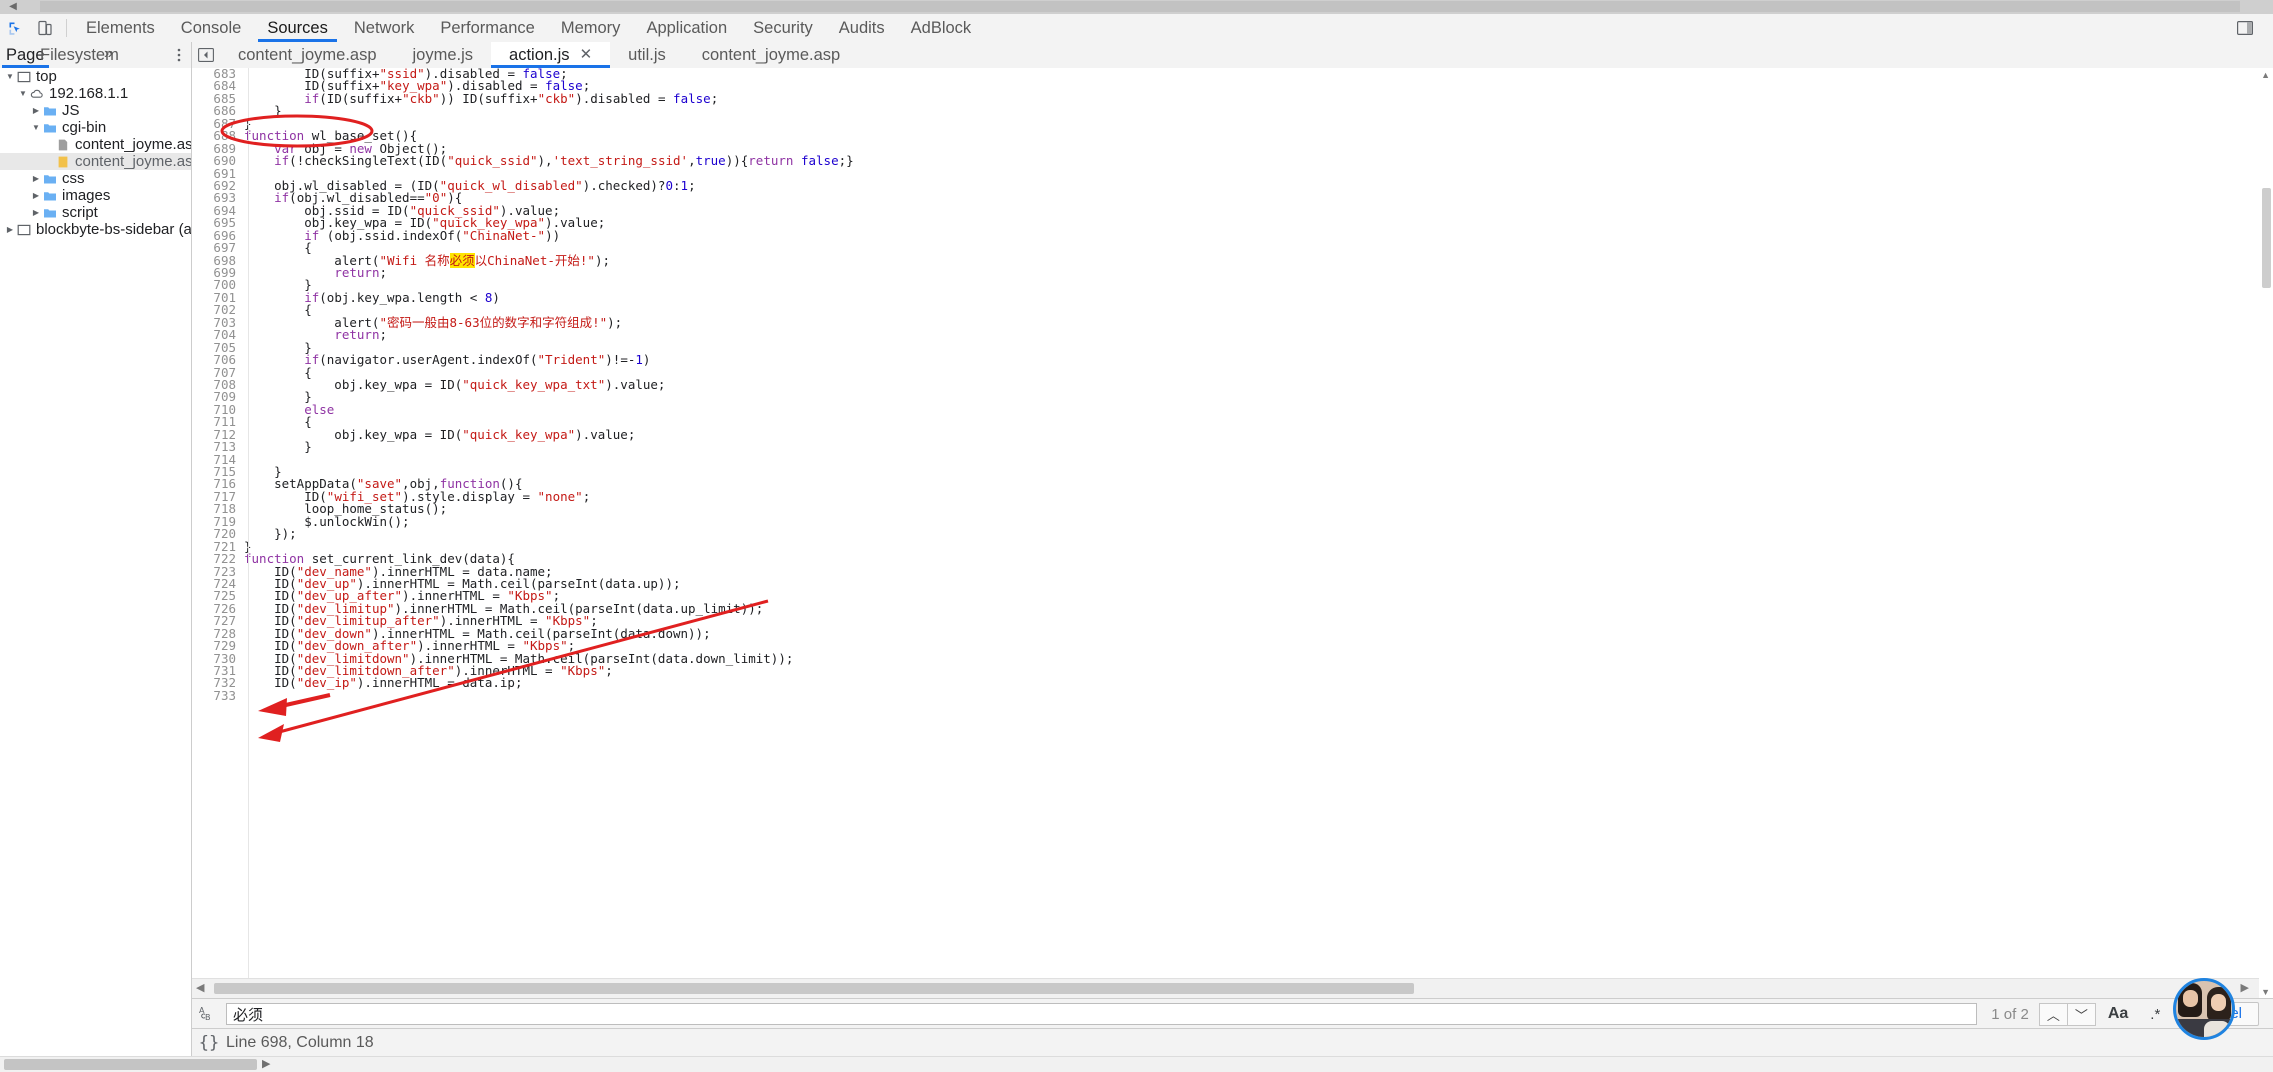 This screenshot has height=1072, width=2273. Describe the element at coordinates (771, 55) in the screenshot. I see `editor-tab-content-joyme-asp-2: content_joyme.asp` at that location.